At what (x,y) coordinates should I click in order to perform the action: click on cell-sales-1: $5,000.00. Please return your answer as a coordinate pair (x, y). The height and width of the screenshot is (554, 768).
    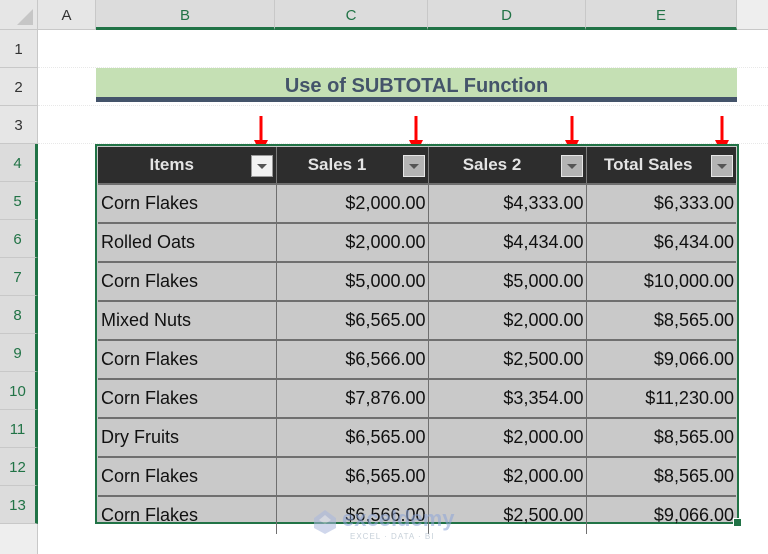
    Looking at the image, I should click on (352, 281).